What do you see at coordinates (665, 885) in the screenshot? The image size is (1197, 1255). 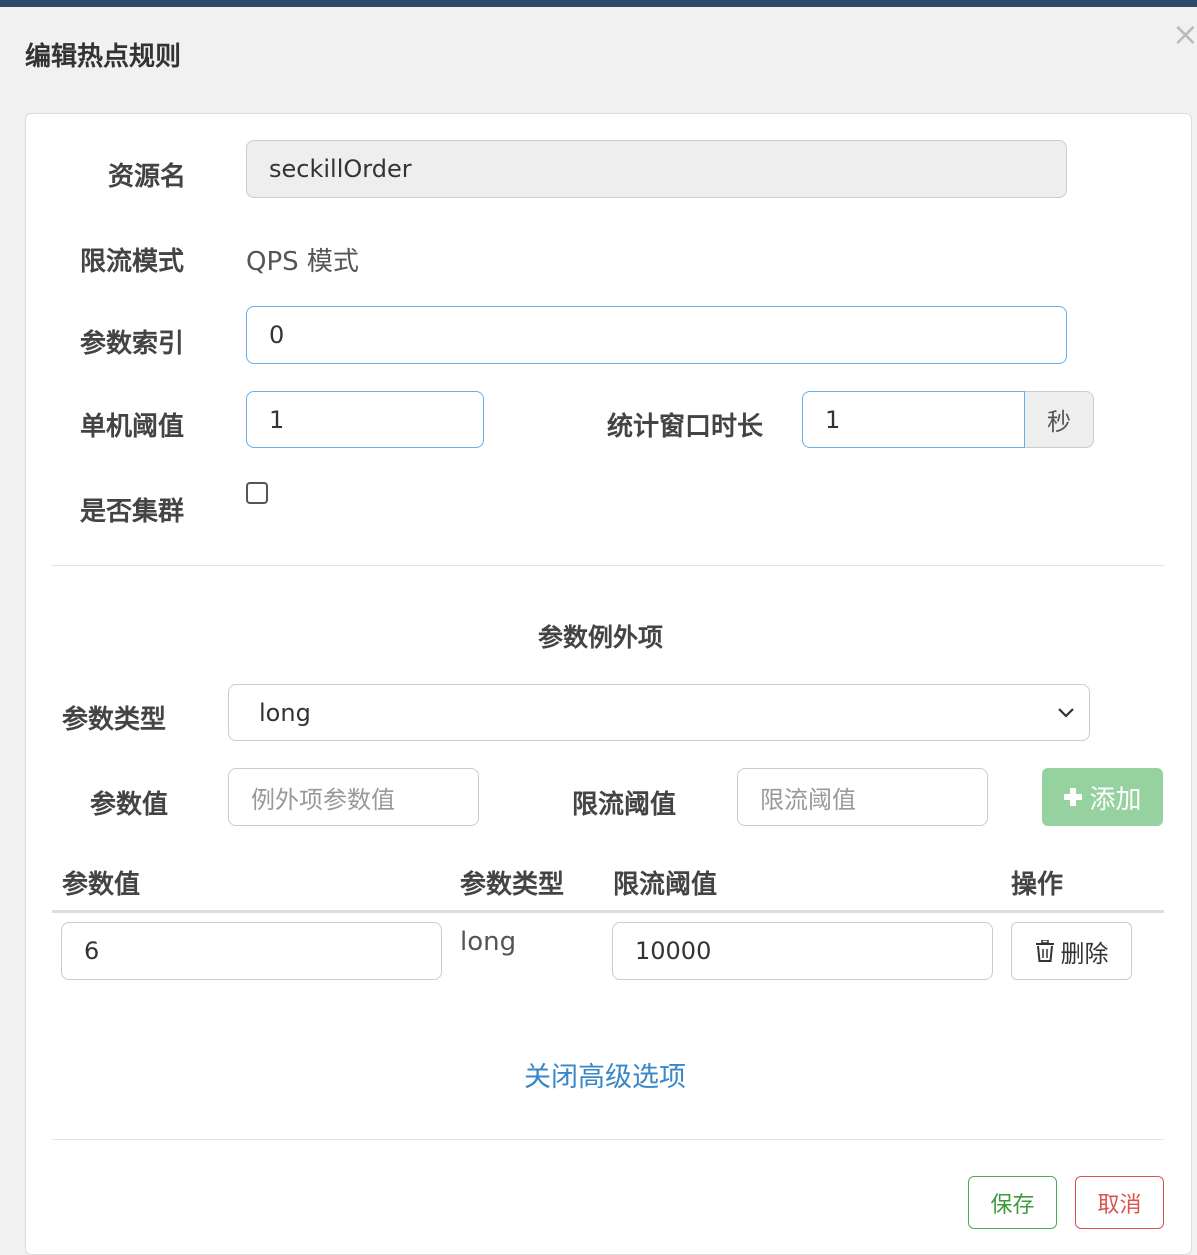 I see `column-header-limit: 限流阈值` at bounding box center [665, 885].